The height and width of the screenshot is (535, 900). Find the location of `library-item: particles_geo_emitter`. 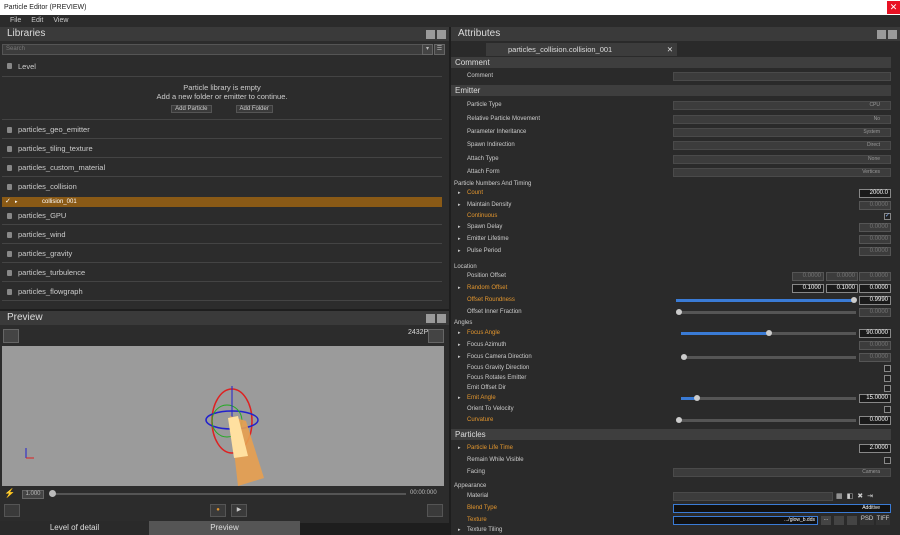

library-item: particles_geo_emitter is located at coordinates (222, 130).